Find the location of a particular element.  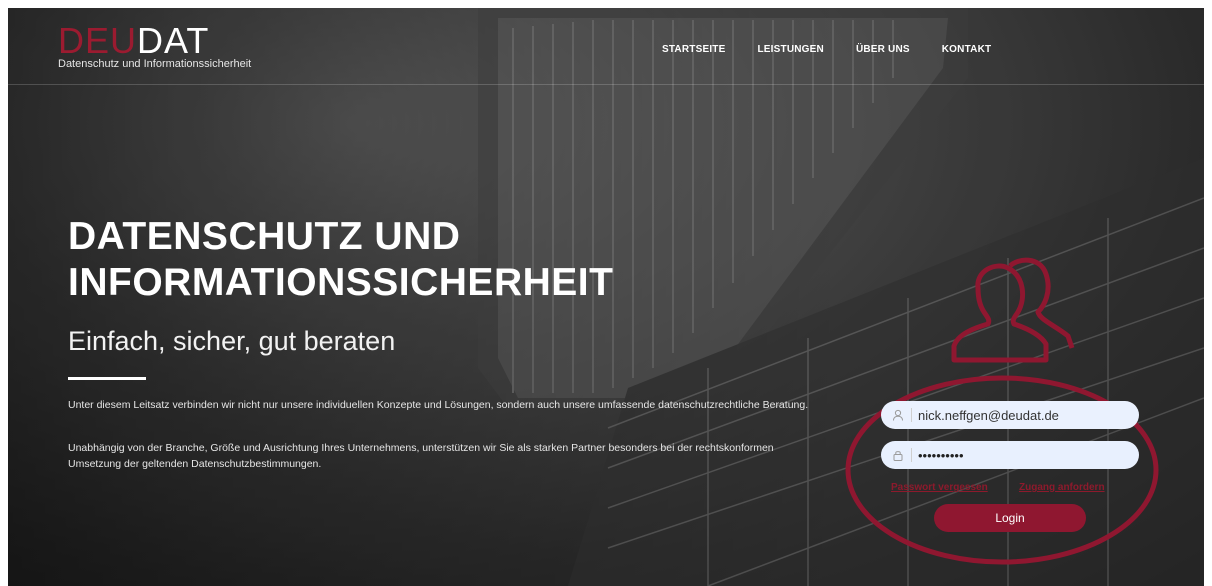

nav-item-kontakt: KONTAKT is located at coordinates (967, 49).